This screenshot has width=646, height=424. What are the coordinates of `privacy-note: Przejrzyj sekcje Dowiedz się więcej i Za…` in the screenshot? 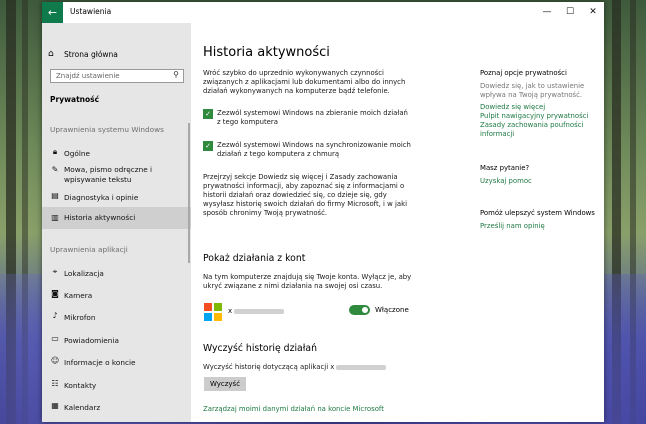 It's located at (305, 195).